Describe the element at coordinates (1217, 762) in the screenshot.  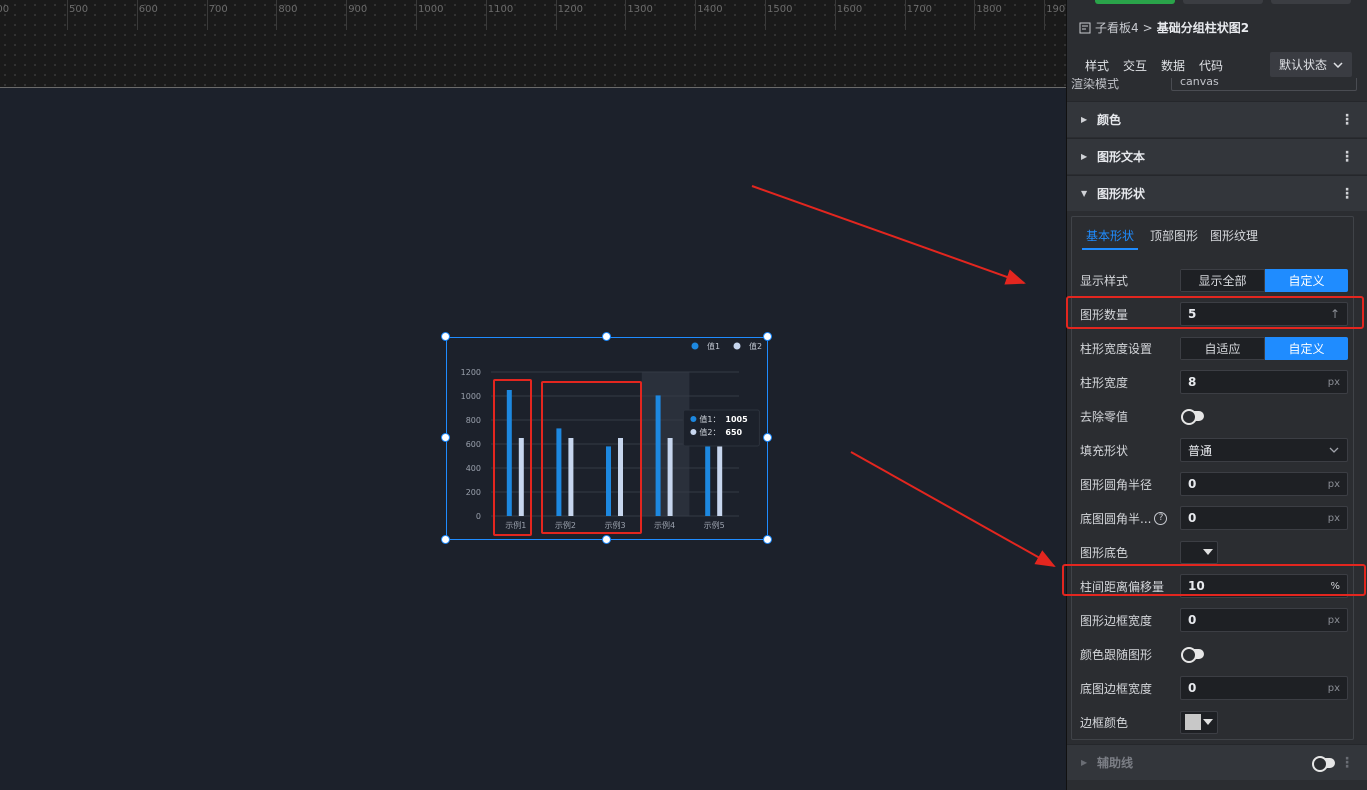
I see `section-aux-line: ▶ 辅助线 ⋮` at that location.